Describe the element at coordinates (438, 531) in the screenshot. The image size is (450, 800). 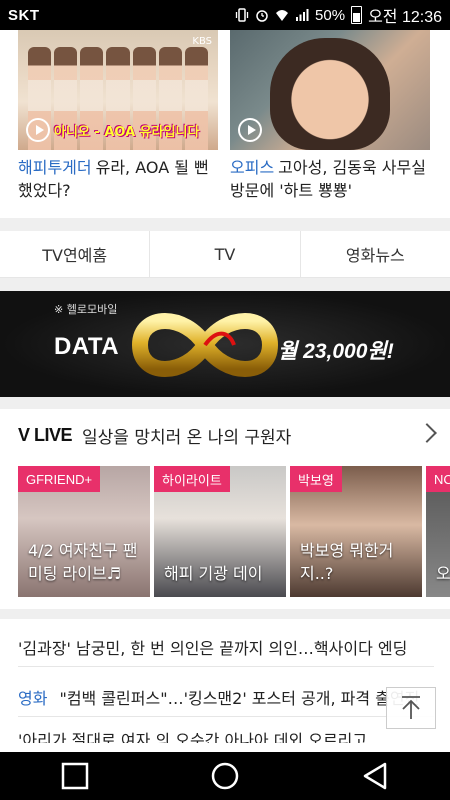
I see `vlive-card: NC 오` at that location.